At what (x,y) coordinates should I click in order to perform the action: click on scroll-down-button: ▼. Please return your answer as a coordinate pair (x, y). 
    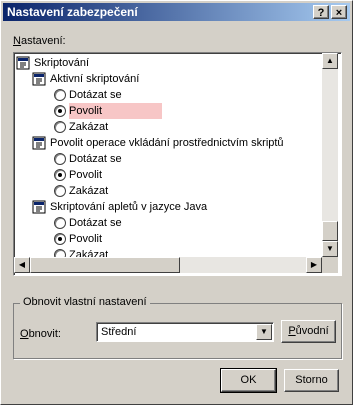
    Looking at the image, I should click on (330, 249).